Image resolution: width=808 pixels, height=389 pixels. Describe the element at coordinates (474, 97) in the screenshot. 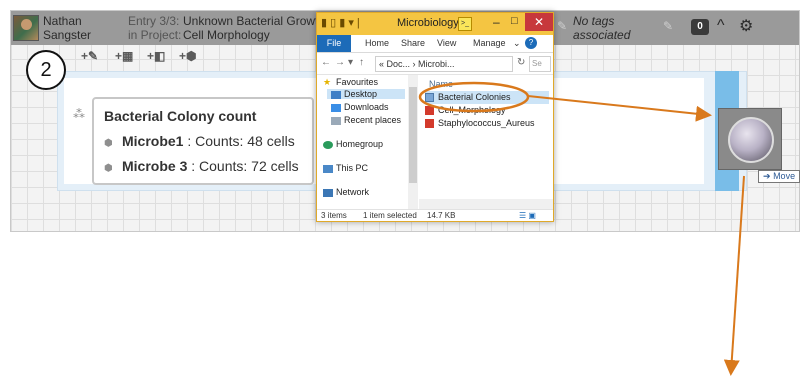

I see `highlight-ellipse` at that location.